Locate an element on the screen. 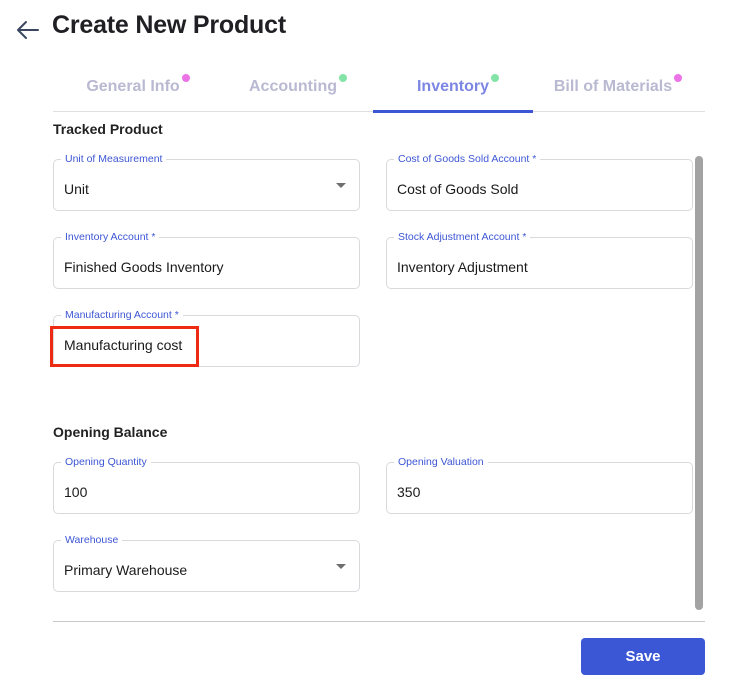 The height and width of the screenshot is (694, 737). back-button is located at coordinates (28, 30).